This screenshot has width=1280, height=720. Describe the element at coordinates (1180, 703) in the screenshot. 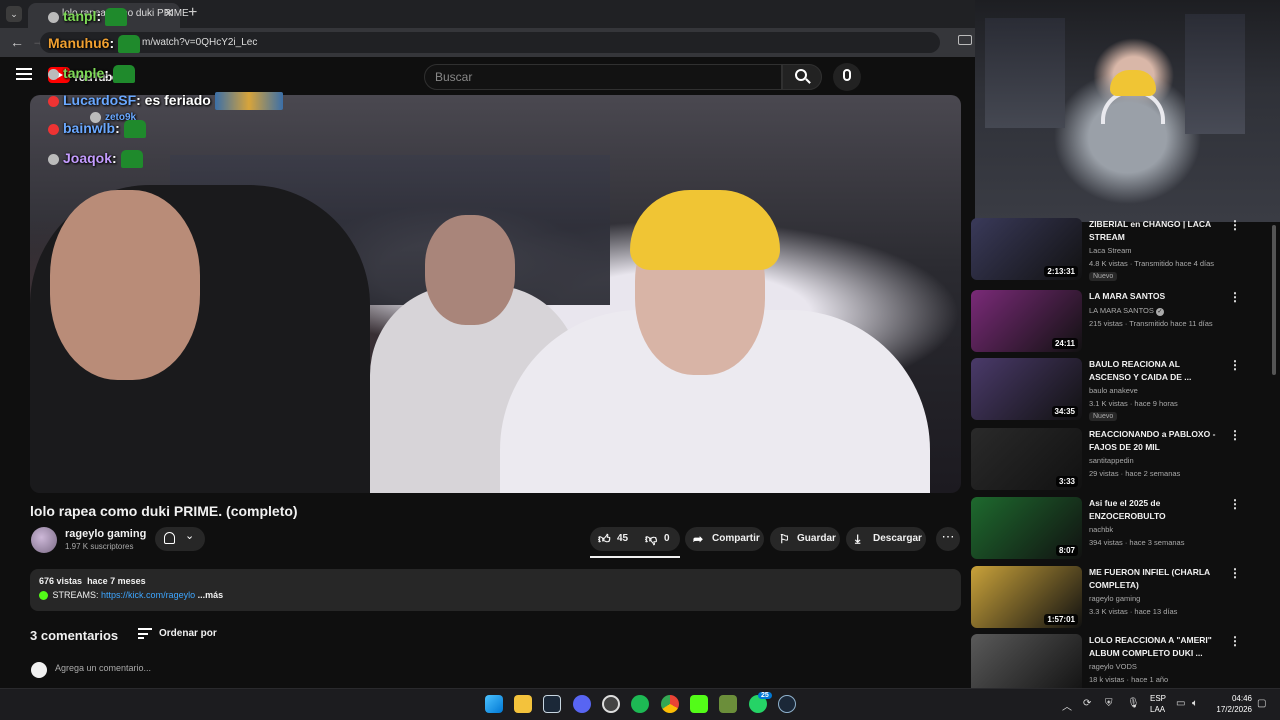

I see `network-icon: ▭` at that location.